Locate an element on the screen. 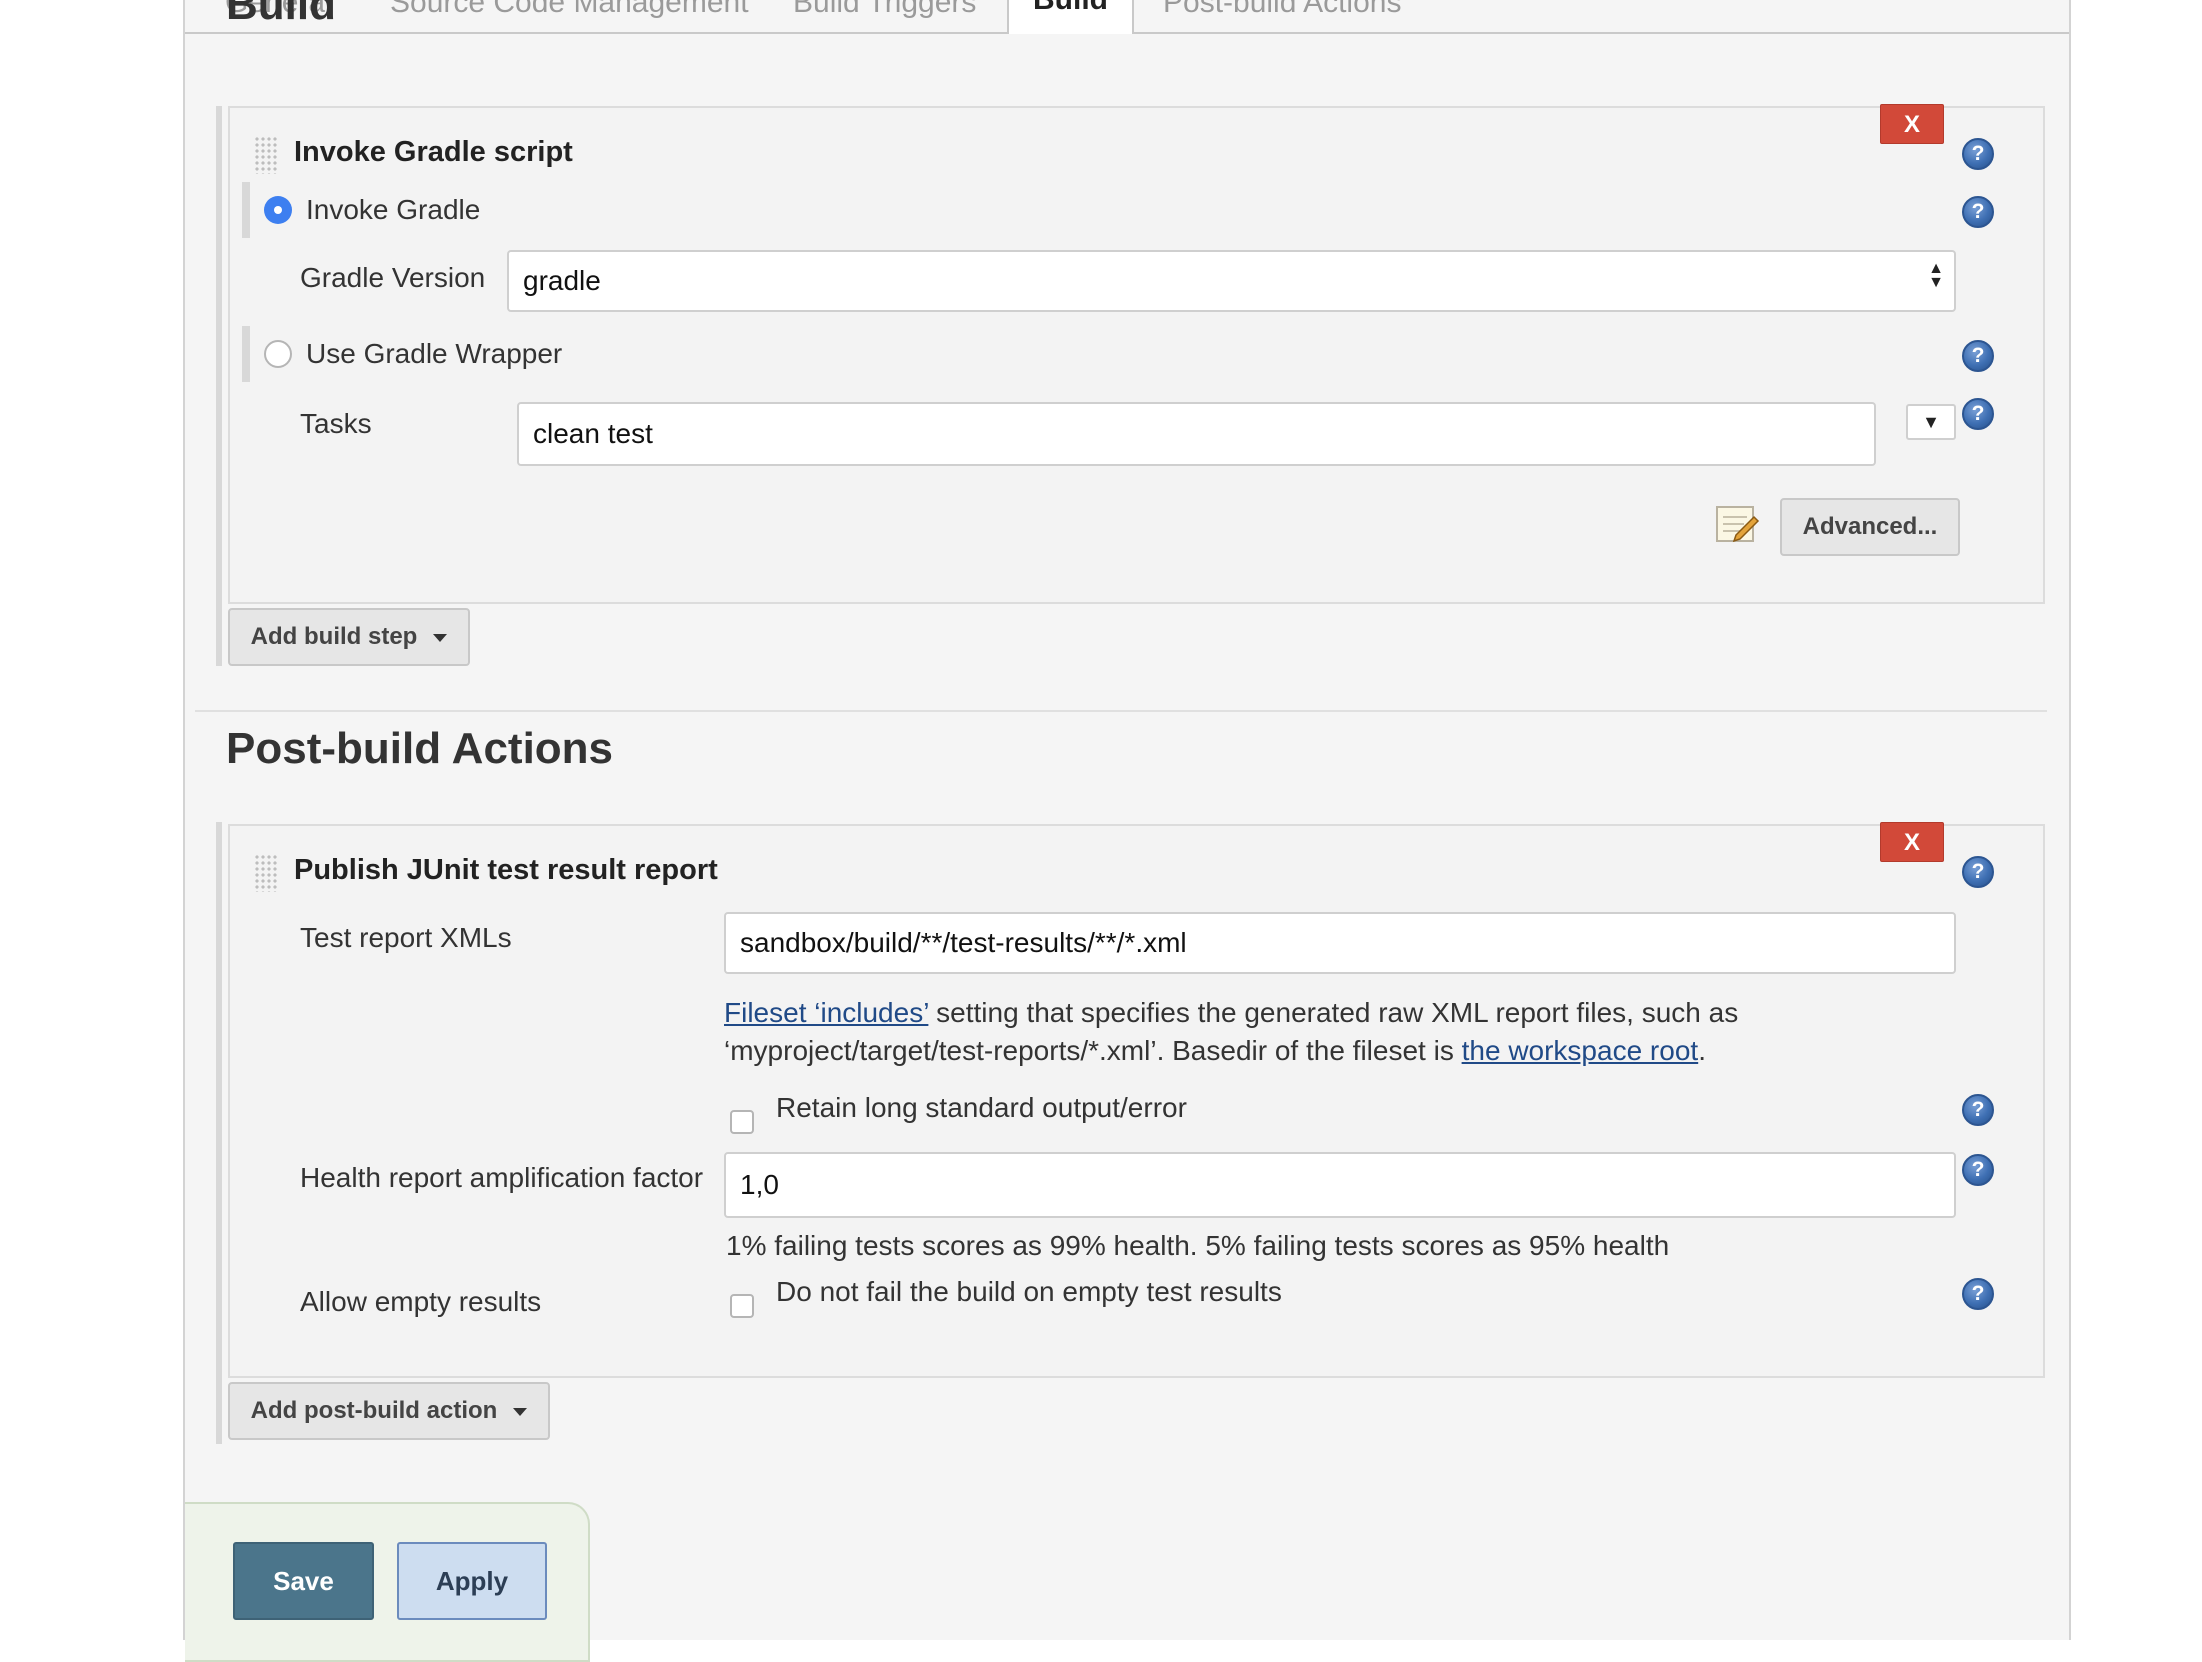 The height and width of the screenshot is (1662, 2202). tab-build-triggers: Build Triggers is located at coordinates (884, 10).